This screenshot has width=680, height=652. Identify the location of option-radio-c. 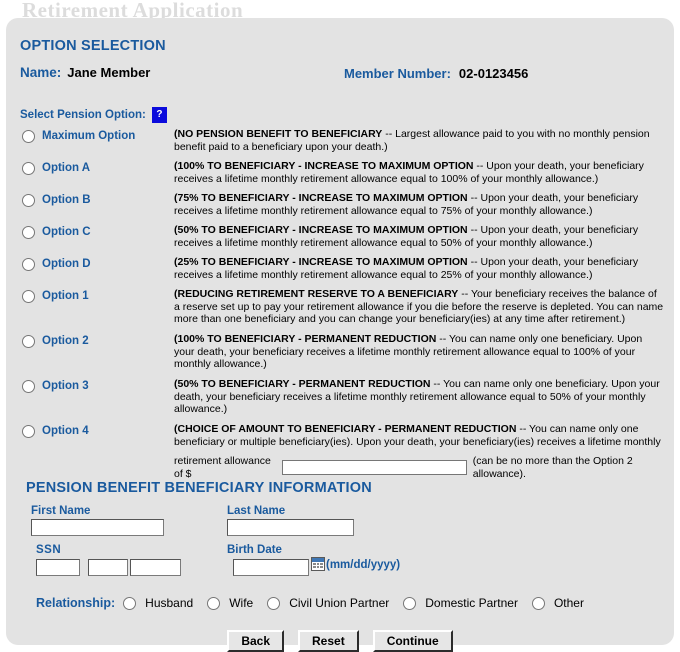
(28, 232).